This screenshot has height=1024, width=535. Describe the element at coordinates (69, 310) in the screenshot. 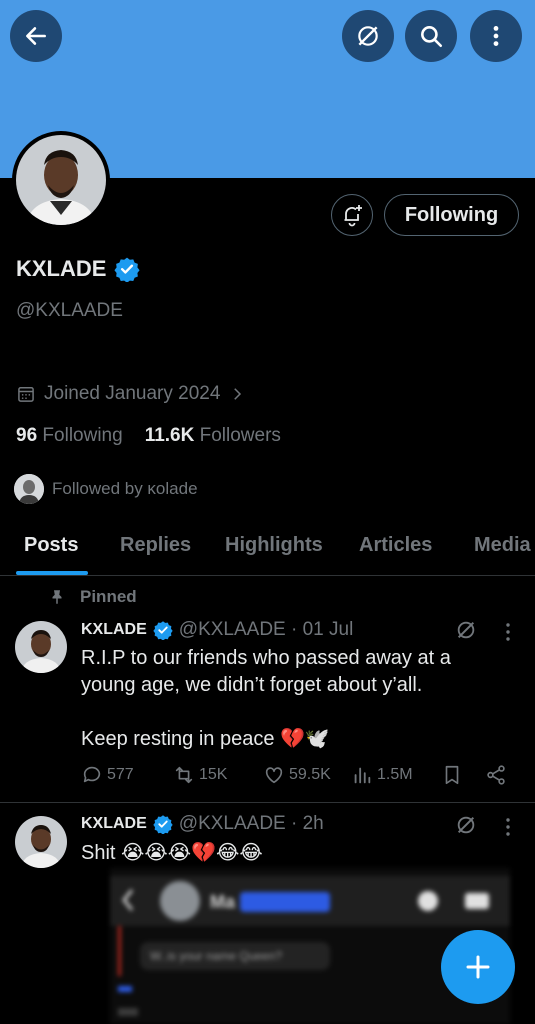

I see `profile-handle: @KXLAADE` at that location.